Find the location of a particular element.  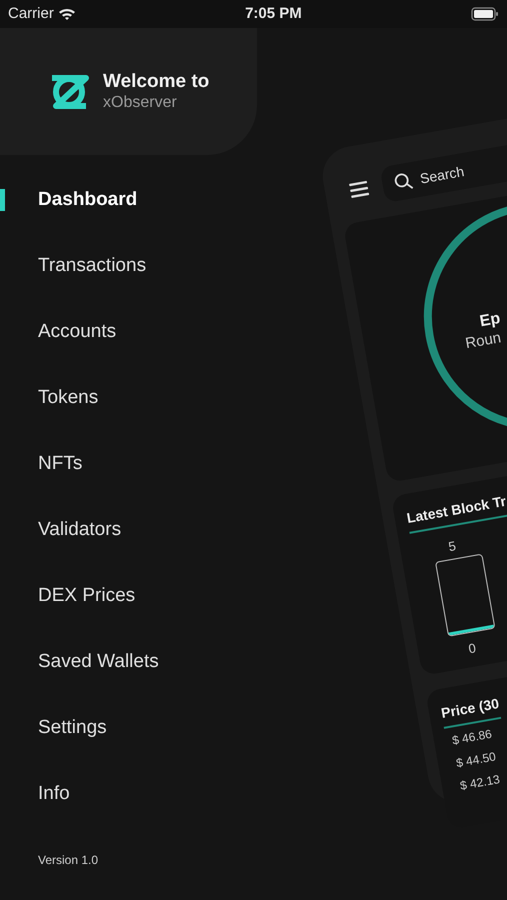

menu-item: Settings is located at coordinates (72, 728).